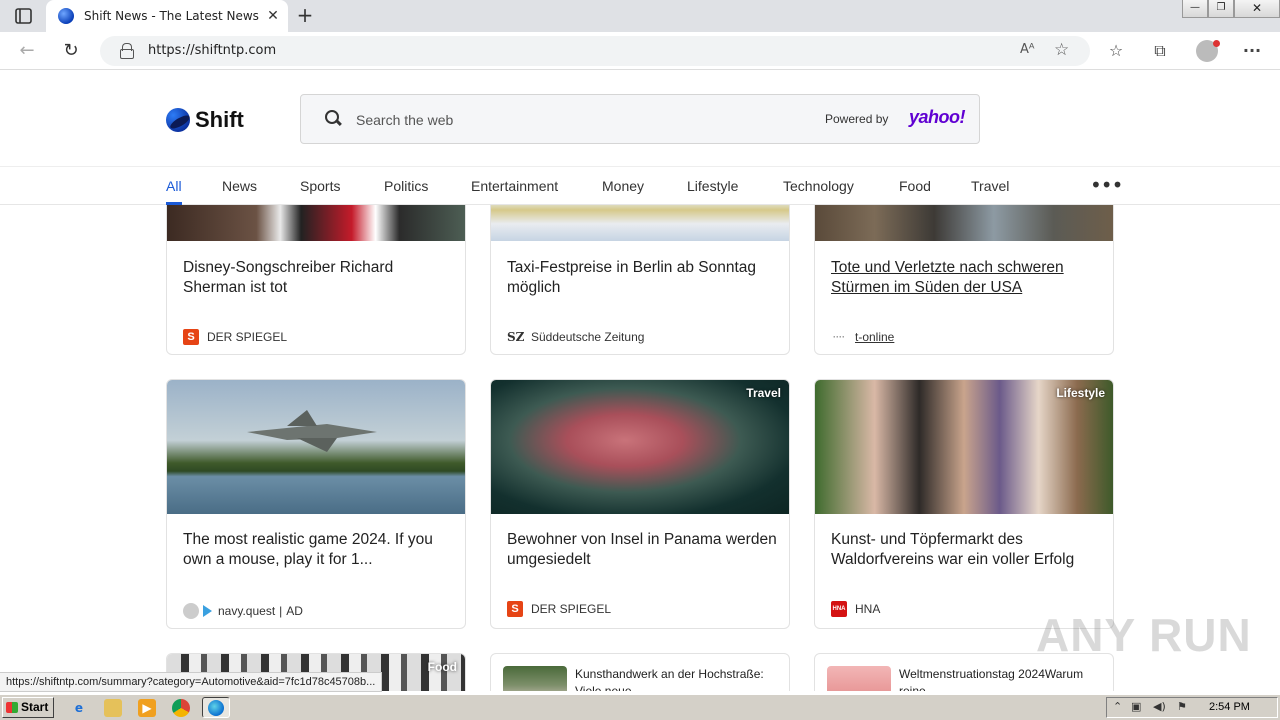  Describe the element at coordinates (79, 708) in the screenshot. I see `ie-icon: e` at that location.